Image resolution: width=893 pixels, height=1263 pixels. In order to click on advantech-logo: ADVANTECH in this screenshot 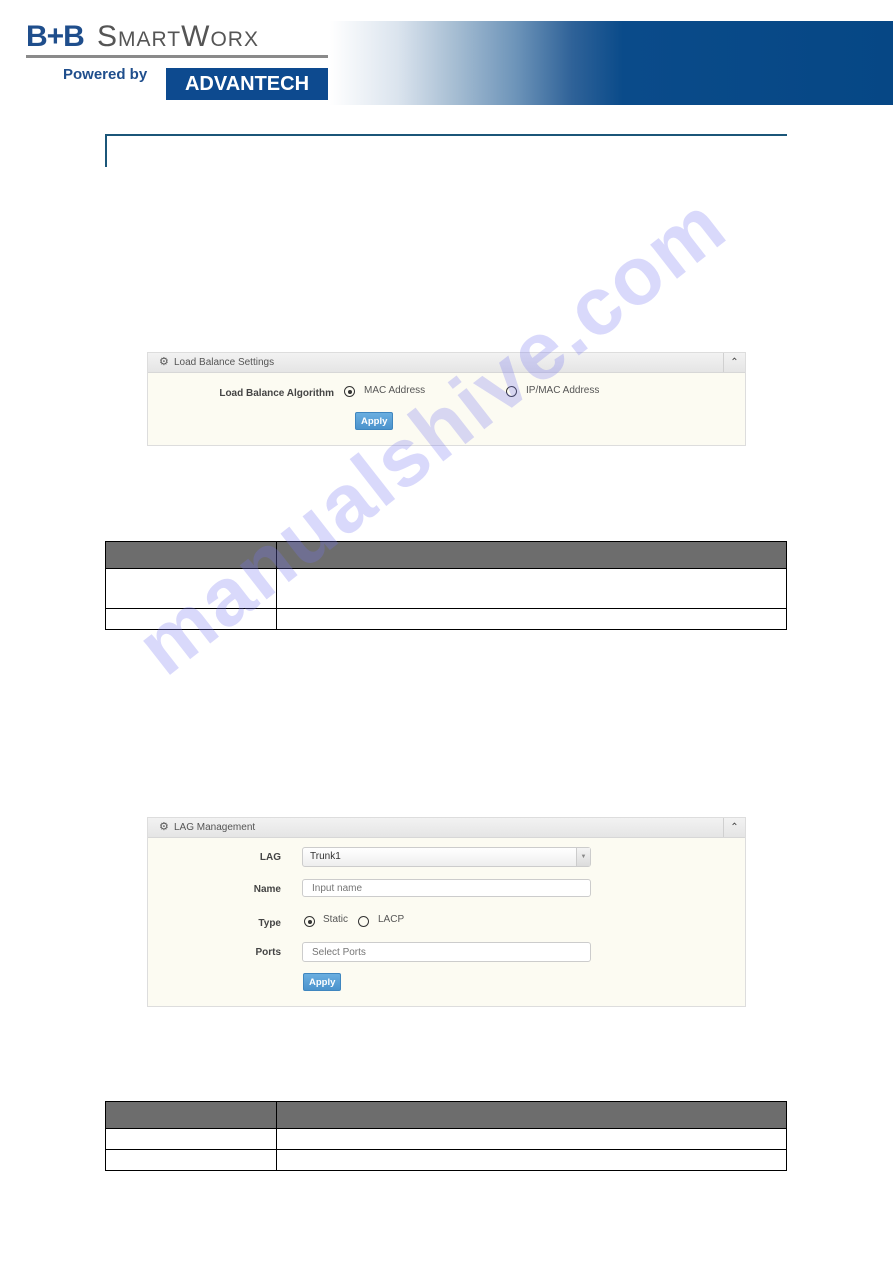, I will do `click(247, 84)`.